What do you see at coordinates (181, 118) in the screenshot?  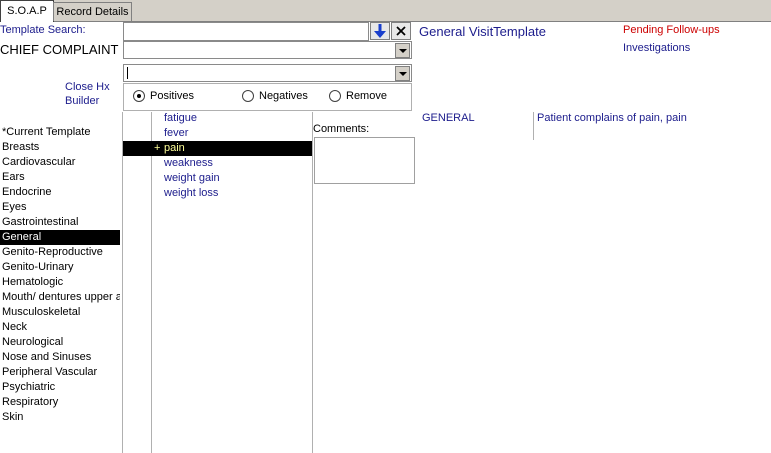 I see `symptom-label: fatigue` at bounding box center [181, 118].